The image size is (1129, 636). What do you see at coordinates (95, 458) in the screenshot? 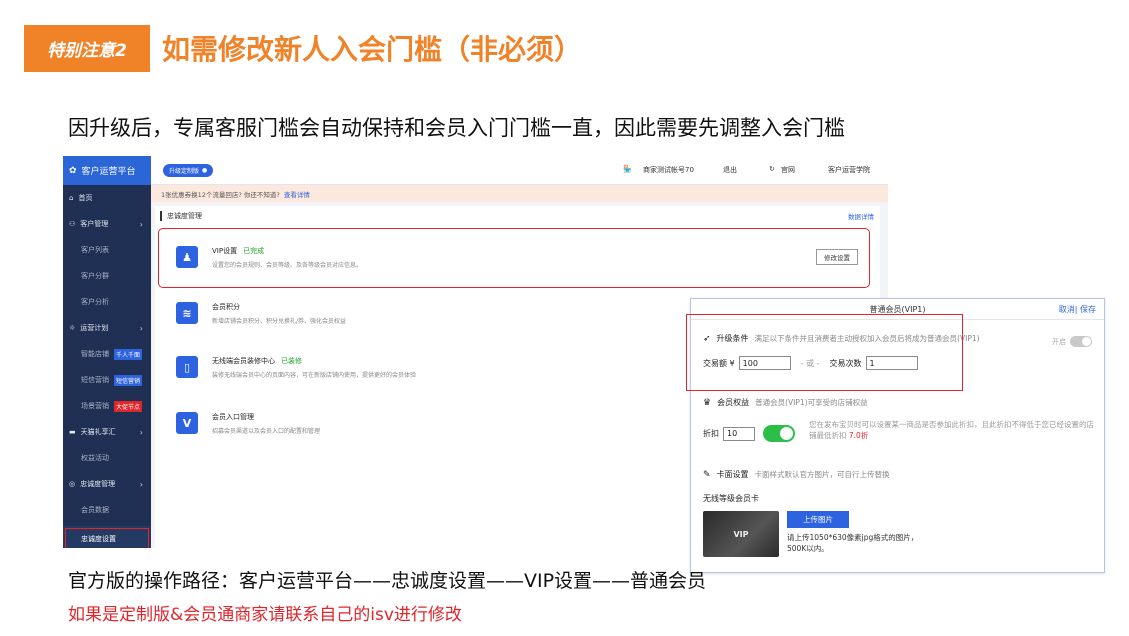
I see `sidebar-item-label: 权益活动` at bounding box center [95, 458].